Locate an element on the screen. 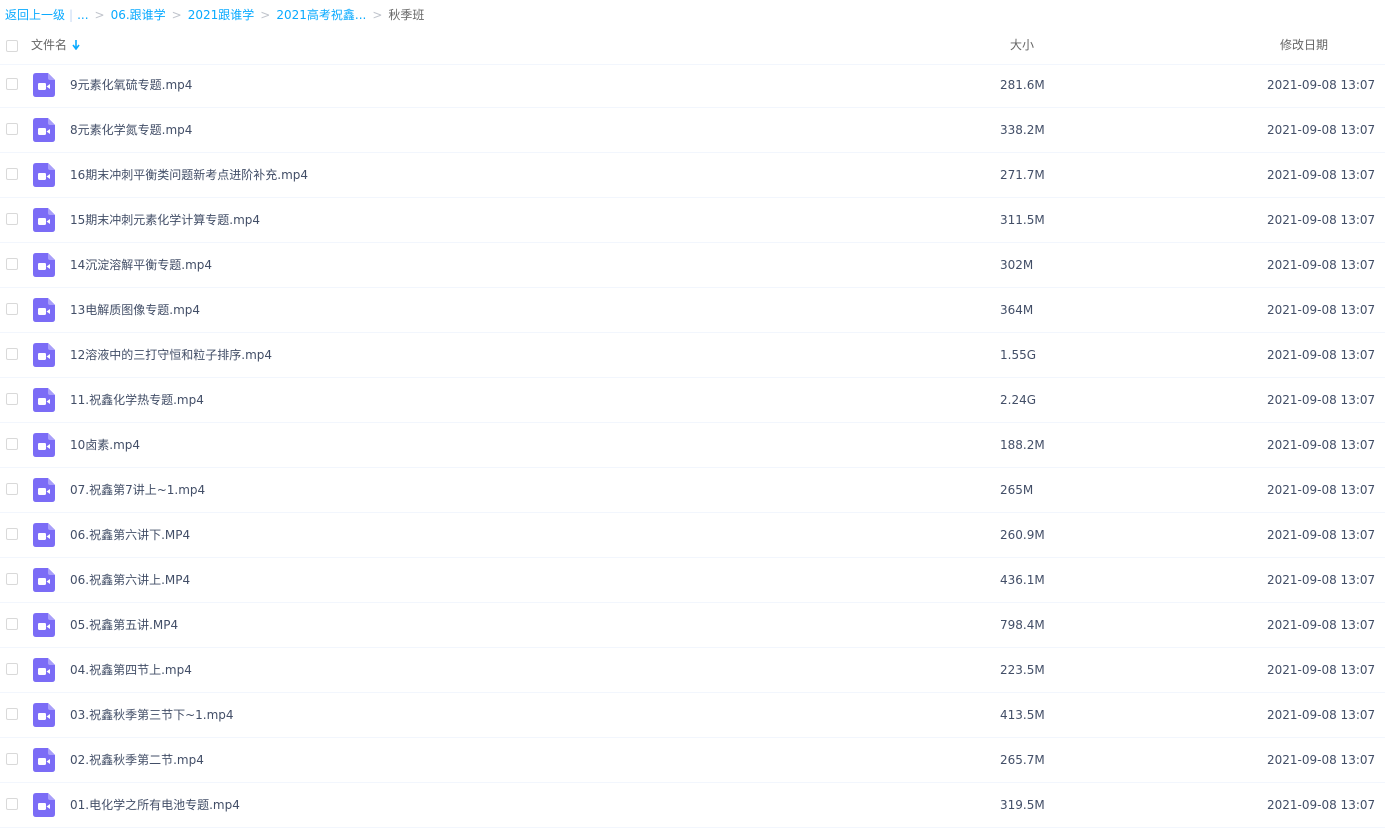 The height and width of the screenshot is (828, 1385). file-row: 07.祝鑫第7讲上~1.mp4 265M 2021-09-08 13:07 is located at coordinates (692, 490).